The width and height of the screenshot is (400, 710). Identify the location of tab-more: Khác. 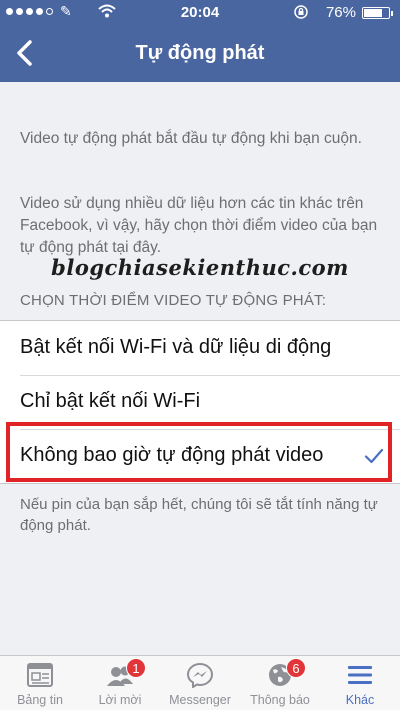
(360, 683).